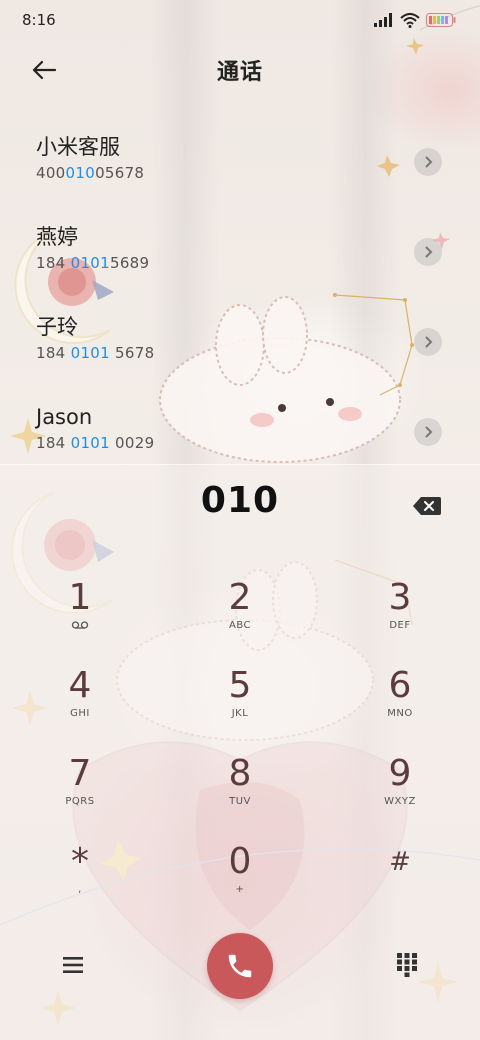  I want to click on phone-icon, so click(240, 966).